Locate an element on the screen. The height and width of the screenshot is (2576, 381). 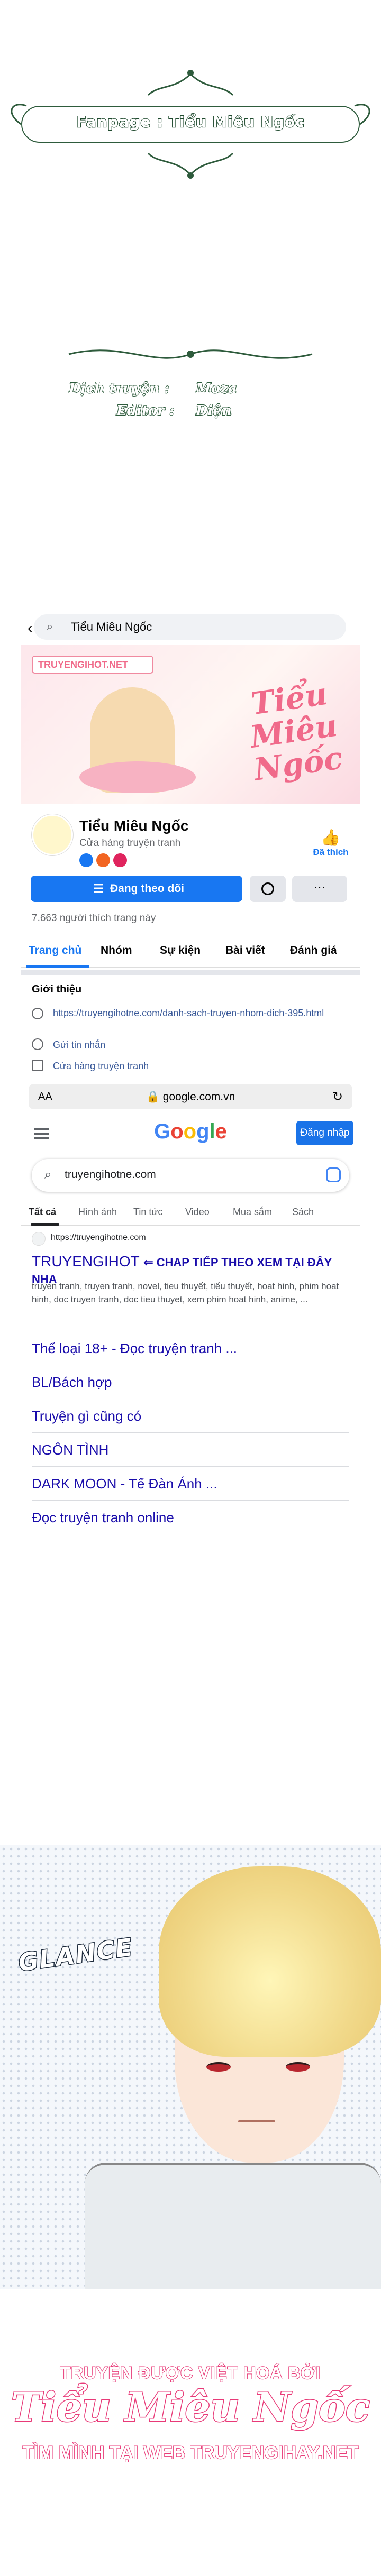
translator-name: Moza is located at coordinates (216, 388).